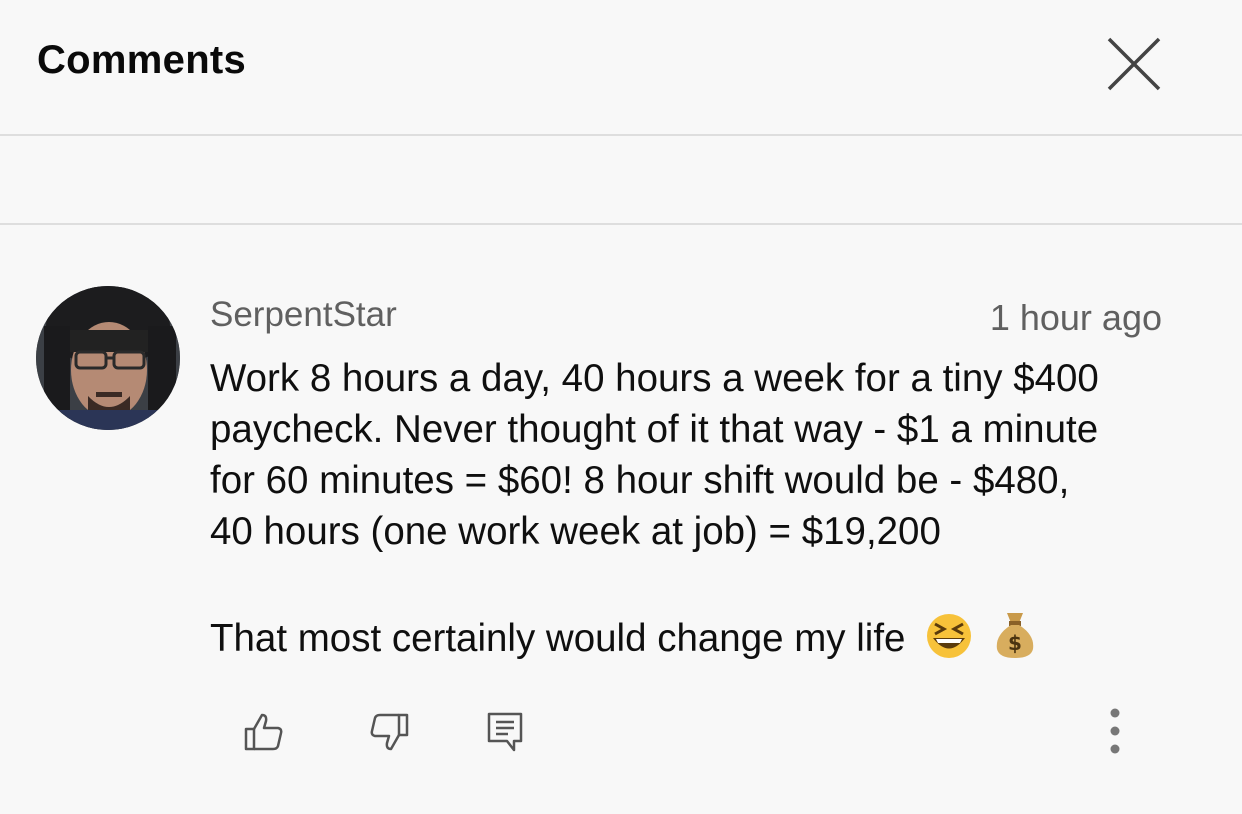 The image size is (1242, 814). I want to click on more-vertical-icon, so click(1115, 731).